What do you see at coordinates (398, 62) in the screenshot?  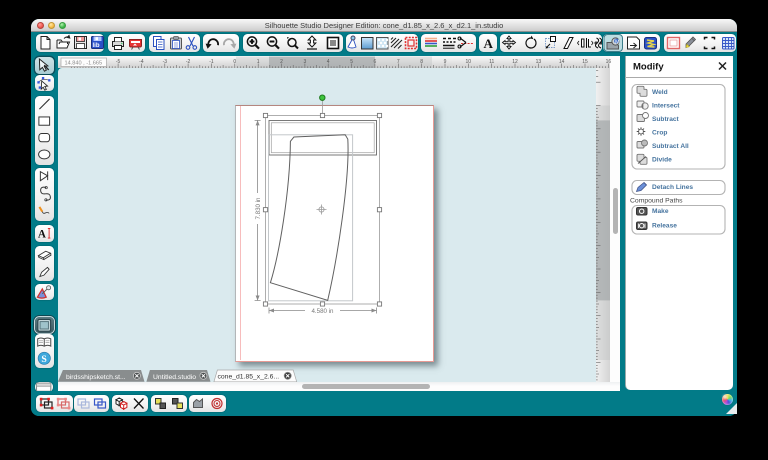 I see `svg-text: 7` at bounding box center [398, 62].